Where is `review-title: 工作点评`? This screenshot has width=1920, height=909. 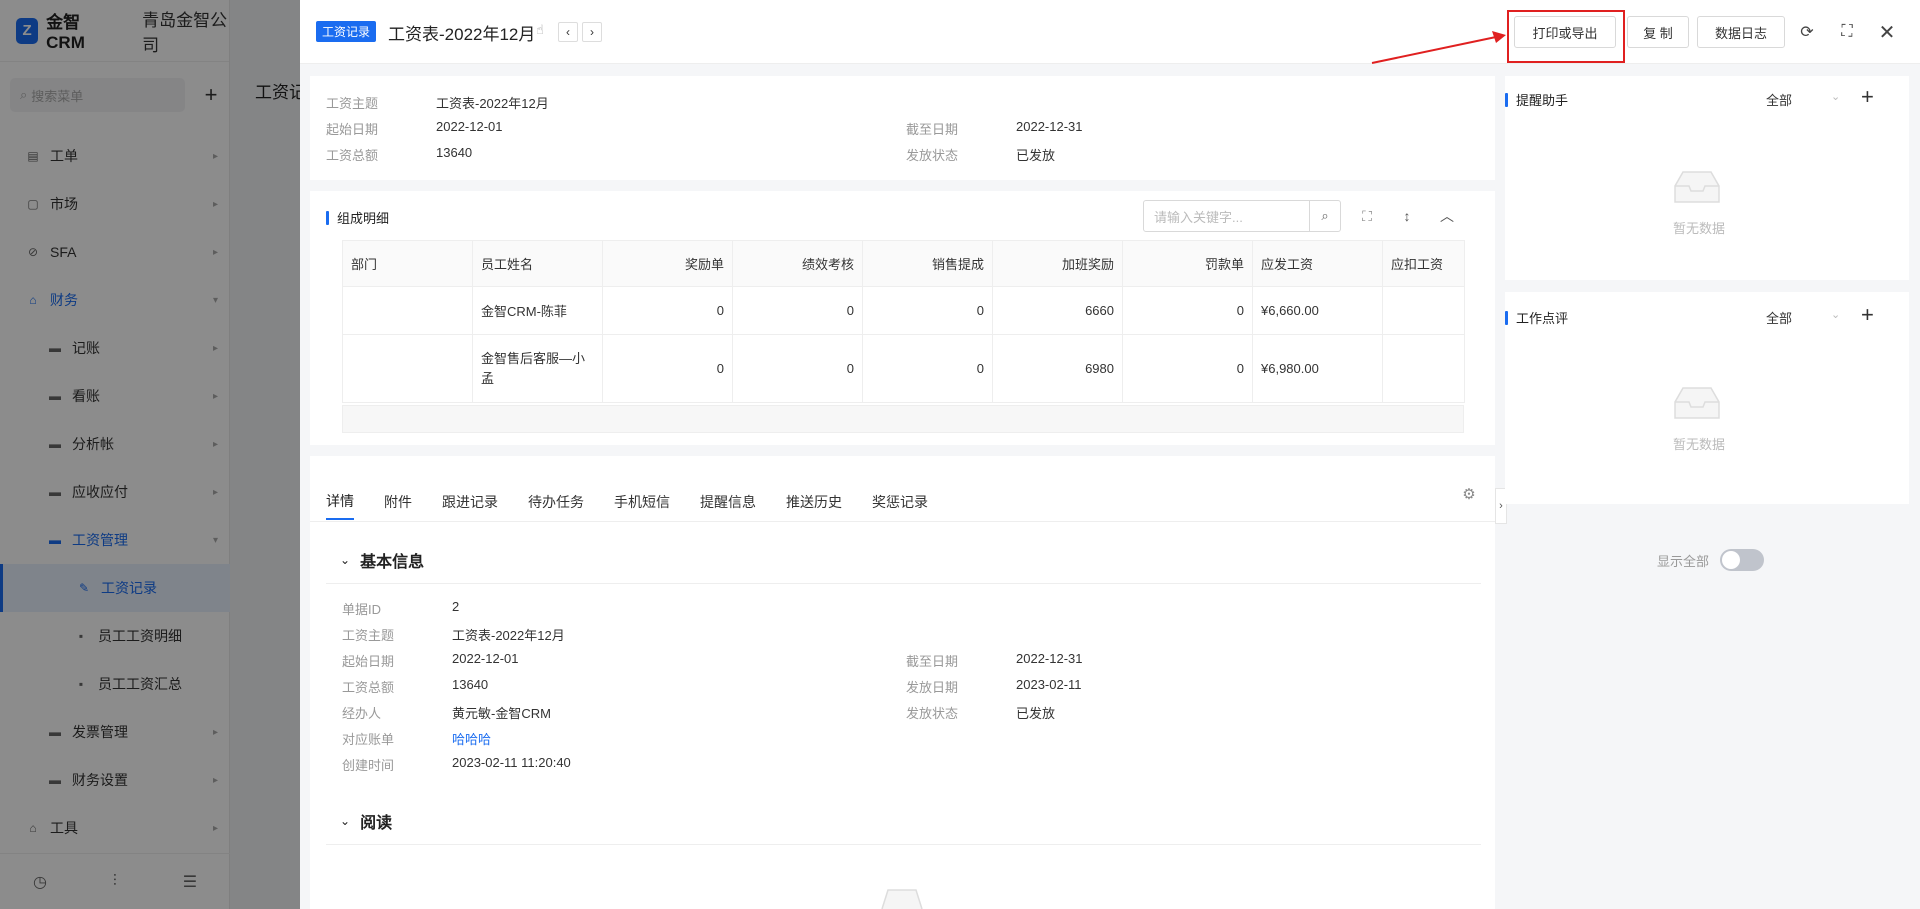 review-title: 工作点评 is located at coordinates (1542, 318).